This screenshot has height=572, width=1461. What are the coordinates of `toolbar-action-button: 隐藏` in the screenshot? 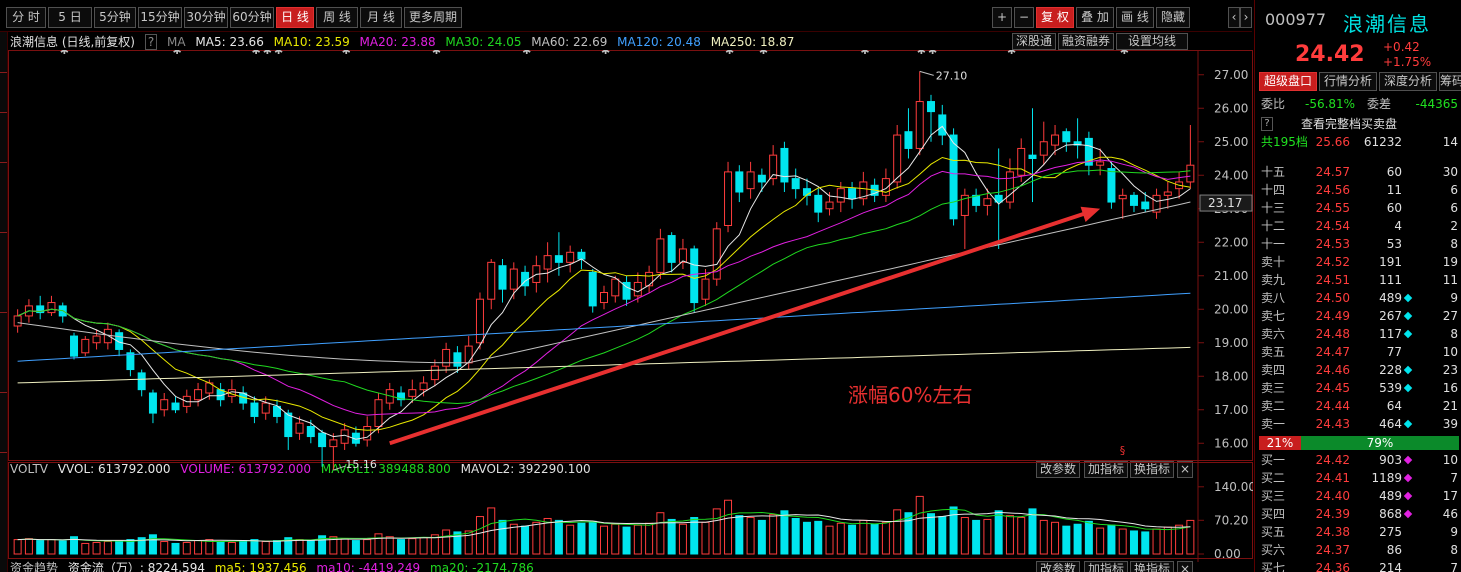 It's located at (1173, 17).